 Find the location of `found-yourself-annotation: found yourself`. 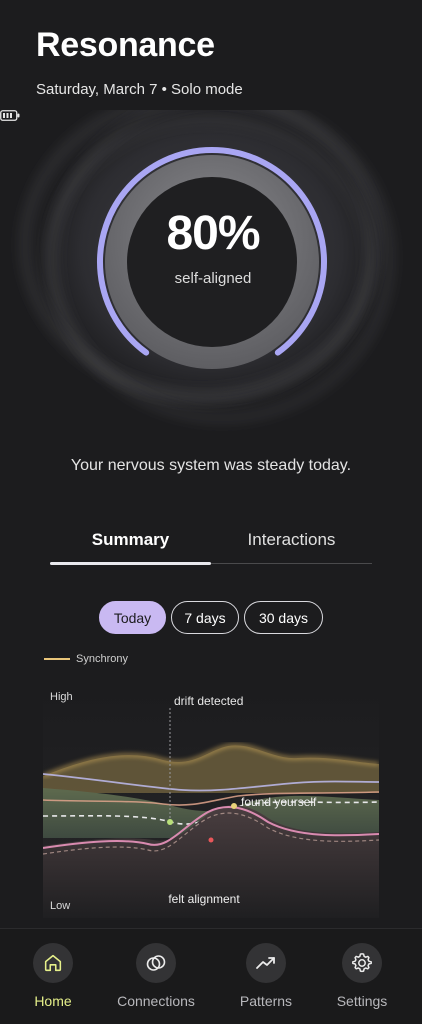

found-yourself-annotation: found yourself is located at coordinates (279, 802).